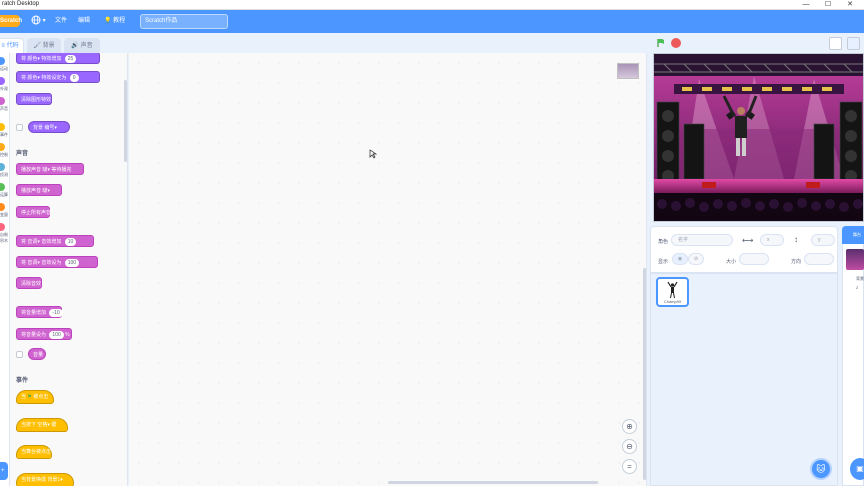 Image resolution: width=864 pixels, height=486 pixels. What do you see at coordinates (676, 43) in the screenshot?
I see `stop-button` at bounding box center [676, 43].